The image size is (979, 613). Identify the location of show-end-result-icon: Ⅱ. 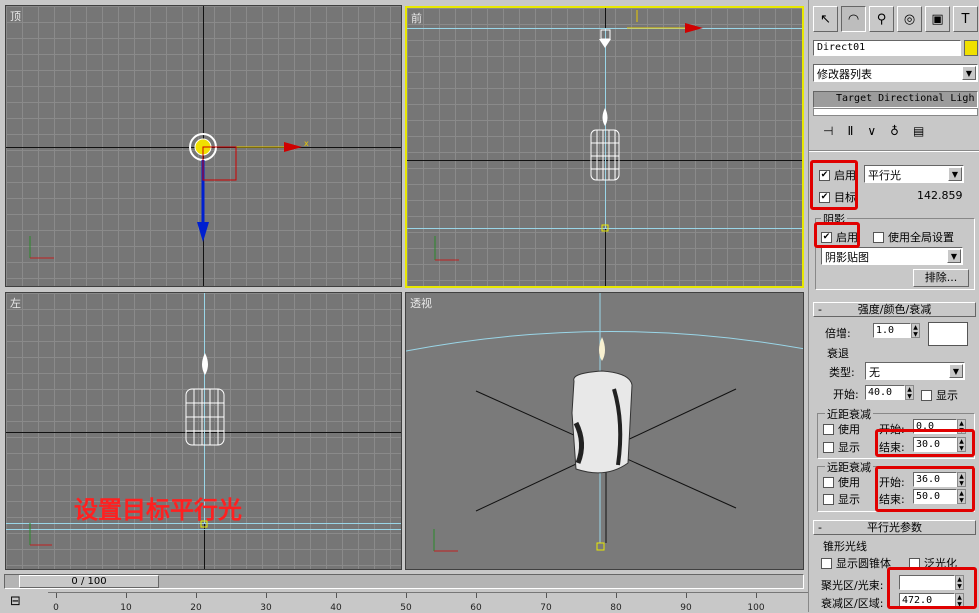
(850, 134).